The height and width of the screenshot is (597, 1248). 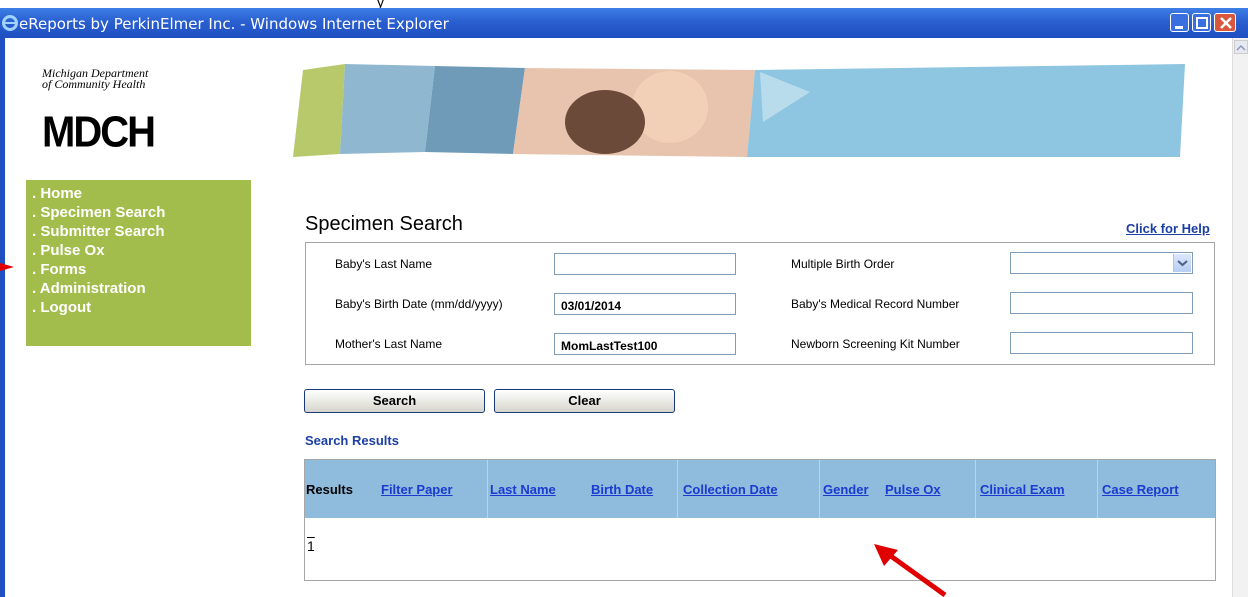 I want to click on col-gender: Gender, so click(x=846, y=489).